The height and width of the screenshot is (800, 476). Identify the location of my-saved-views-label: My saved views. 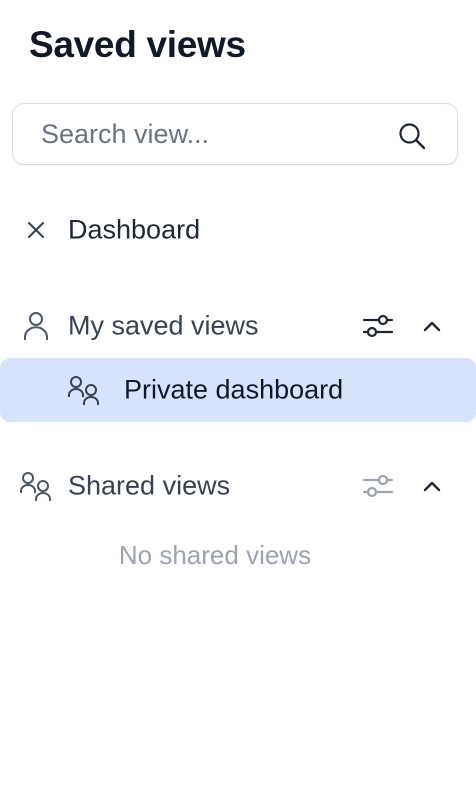
(163, 325).